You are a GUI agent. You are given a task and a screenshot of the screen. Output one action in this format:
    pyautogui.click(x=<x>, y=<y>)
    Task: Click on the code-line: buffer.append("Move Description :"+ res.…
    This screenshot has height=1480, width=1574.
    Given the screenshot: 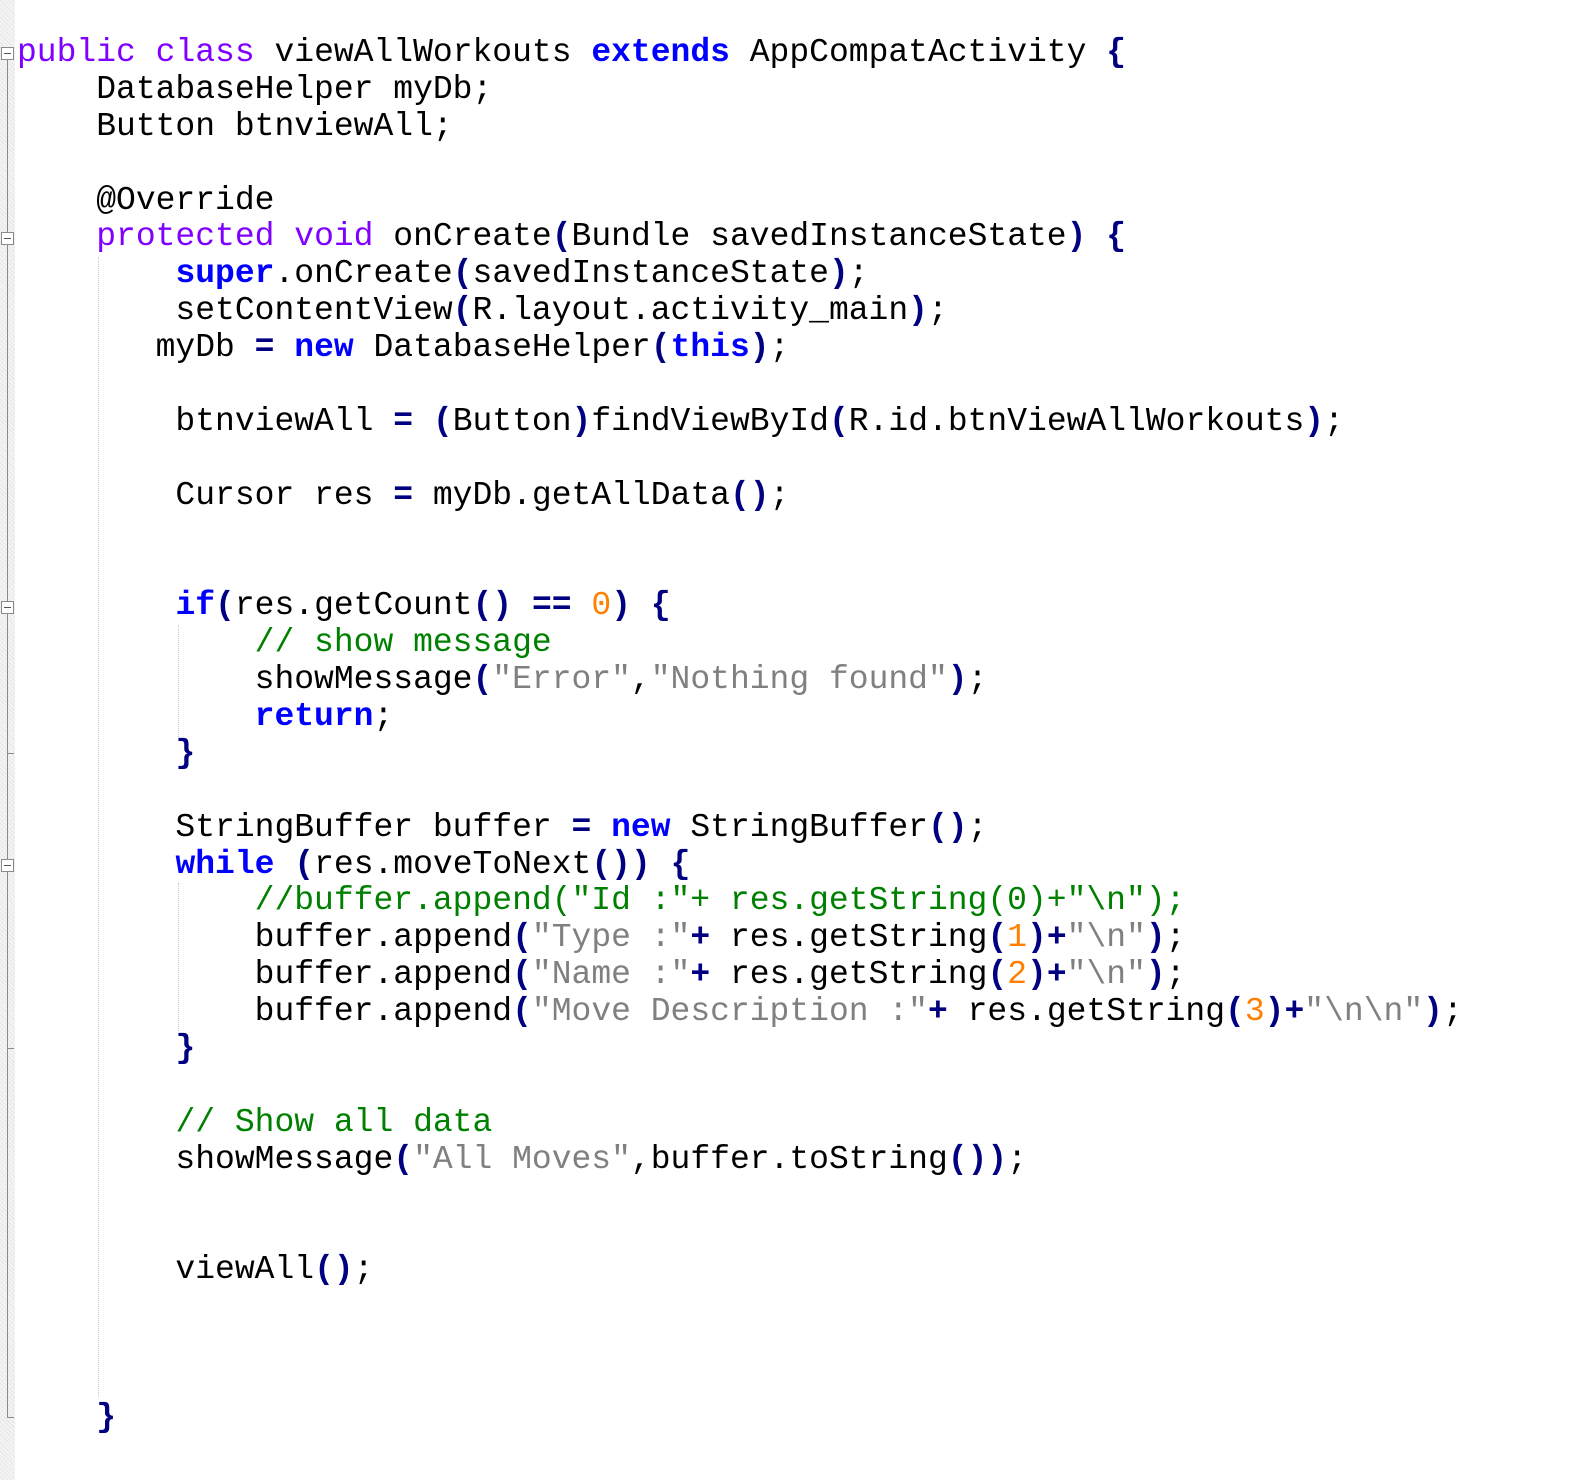 What is the action you would take?
    pyautogui.click(x=740, y=1012)
    